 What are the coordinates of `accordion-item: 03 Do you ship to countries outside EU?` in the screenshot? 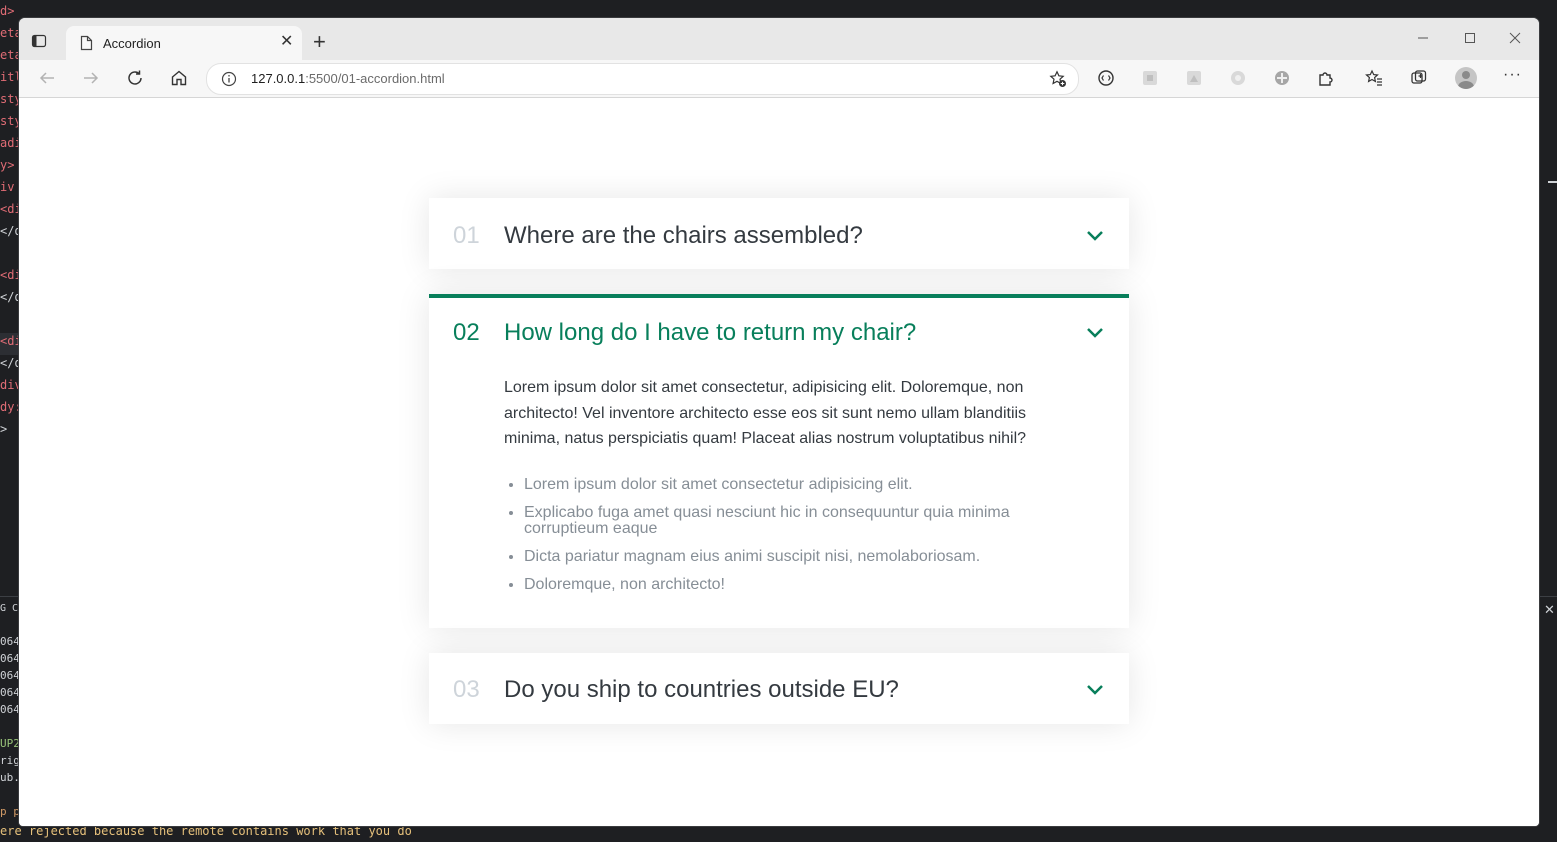 It's located at (779, 688).